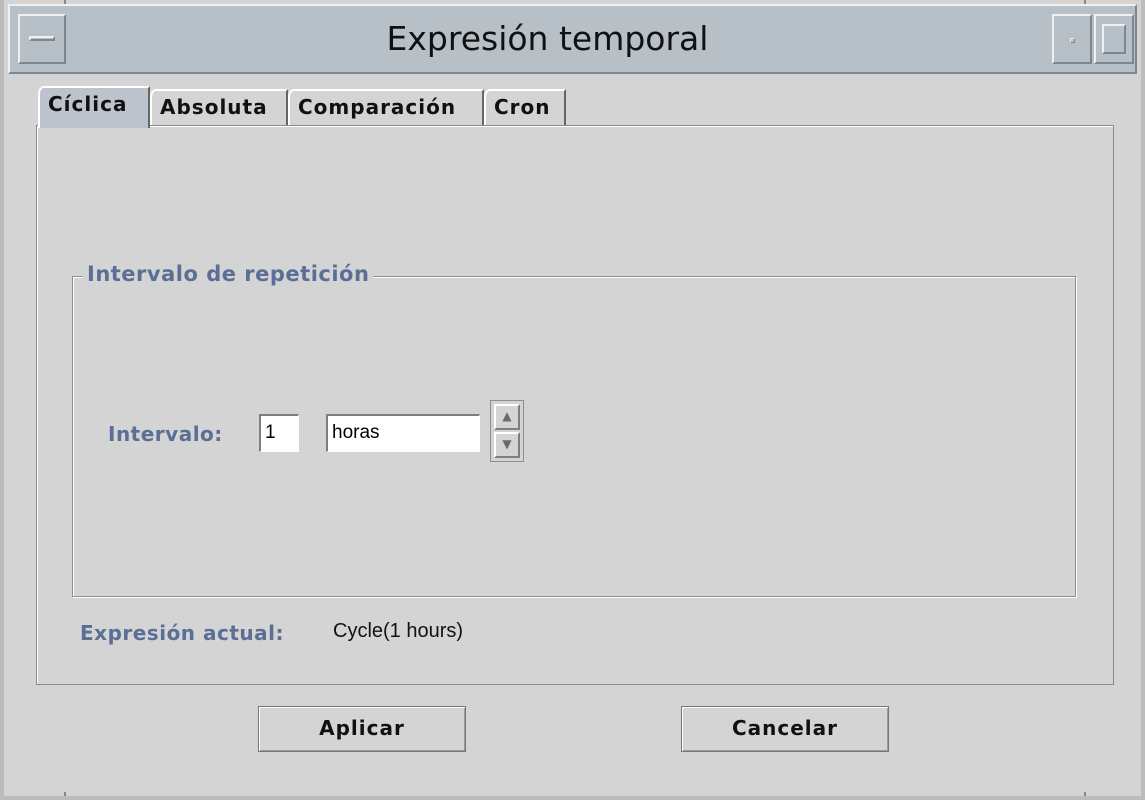 Image resolution: width=1145 pixels, height=800 pixels. Describe the element at coordinates (182, 633) in the screenshot. I see `current-expression-label: Expresión actual:` at that location.